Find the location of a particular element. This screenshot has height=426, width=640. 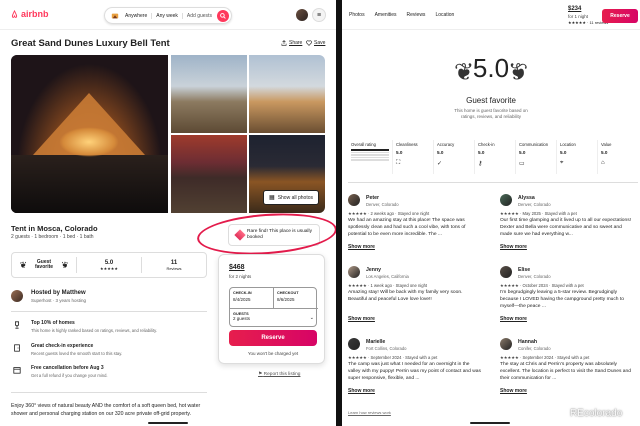

flag-icon: ⚑ is located at coordinates (260, 374).